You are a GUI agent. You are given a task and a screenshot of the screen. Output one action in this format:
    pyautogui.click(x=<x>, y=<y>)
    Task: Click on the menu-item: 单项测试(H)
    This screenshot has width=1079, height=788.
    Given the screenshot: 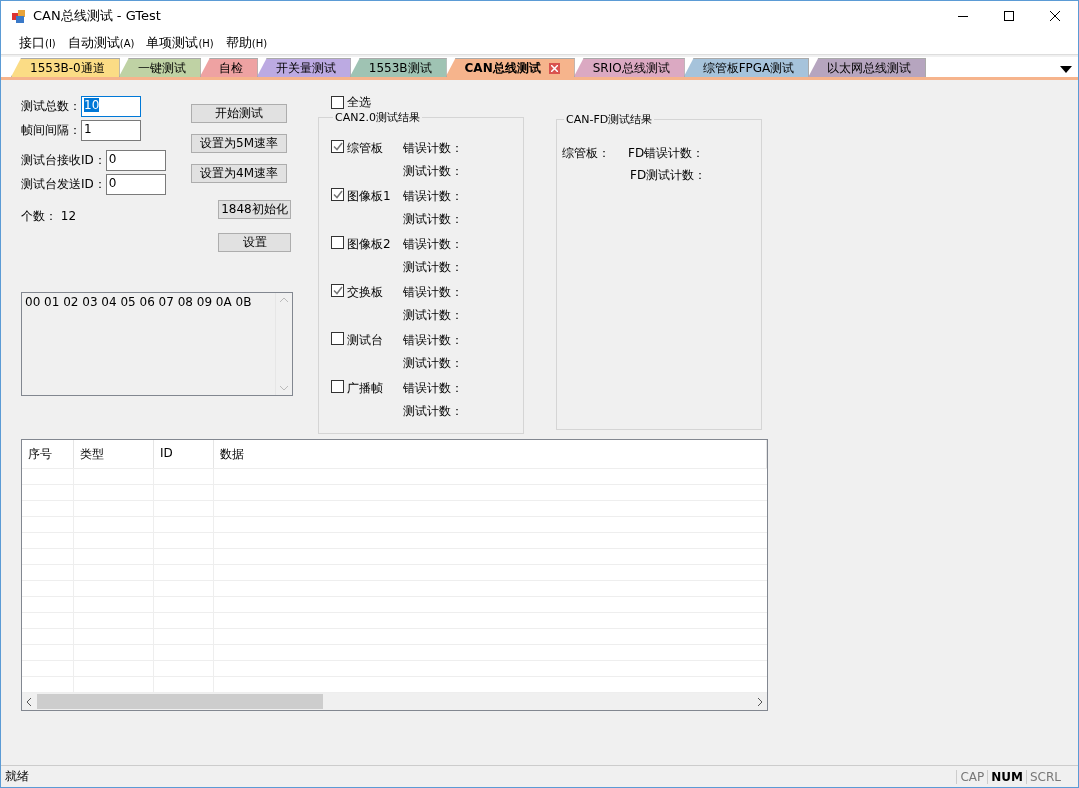 What is the action you would take?
    pyautogui.click(x=180, y=42)
    